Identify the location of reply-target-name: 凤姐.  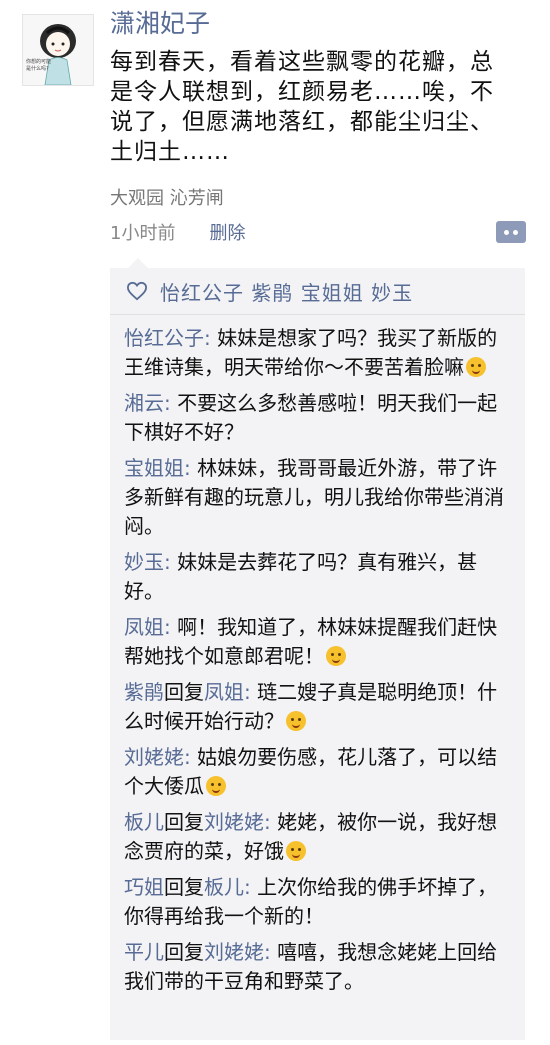
(224, 692).